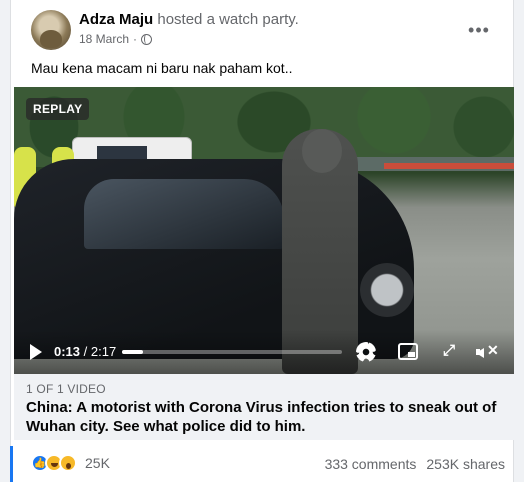 Image resolution: width=524 pixels, height=482 pixels. What do you see at coordinates (11, 464) in the screenshot?
I see `active-accent-bar` at bounding box center [11, 464].